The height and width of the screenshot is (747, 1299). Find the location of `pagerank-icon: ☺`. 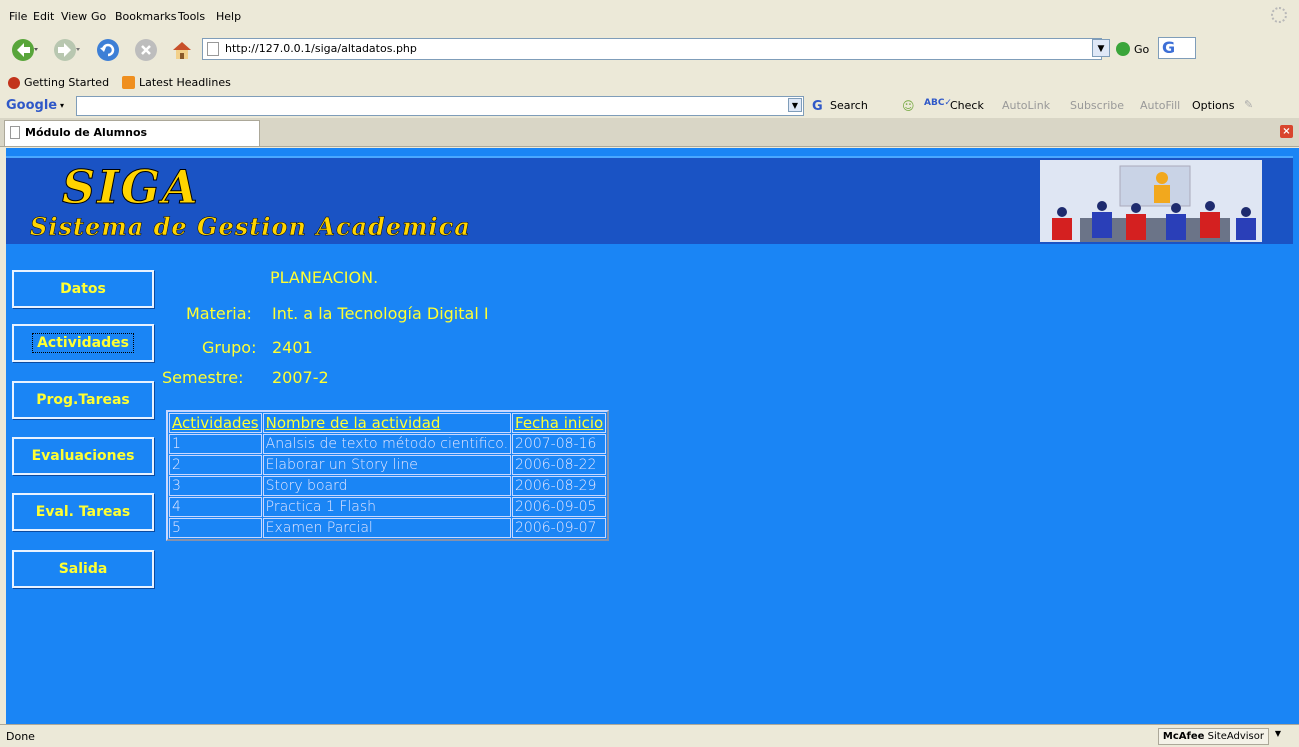

pagerank-icon: ☺ is located at coordinates (908, 106).